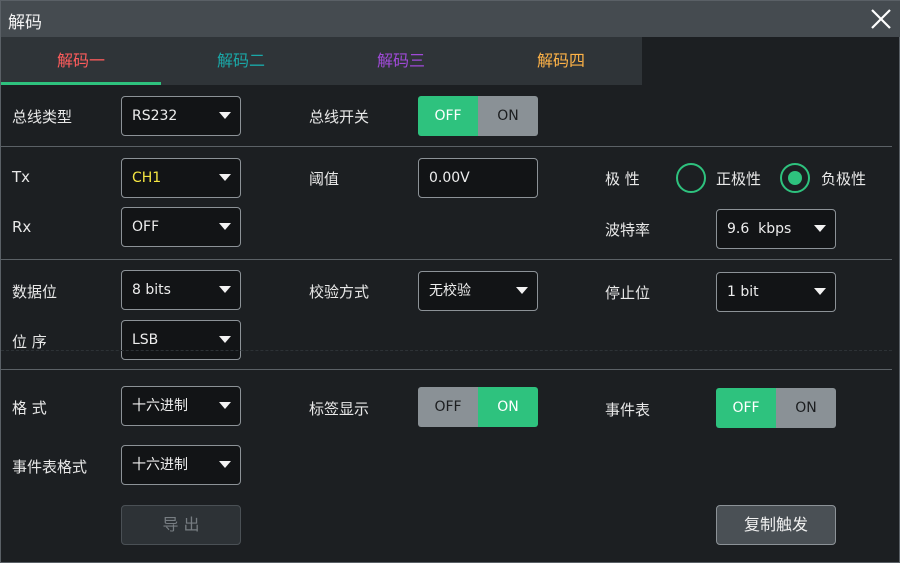  What do you see at coordinates (622, 179) in the screenshot?
I see `polarity-label: 极 性` at bounding box center [622, 179].